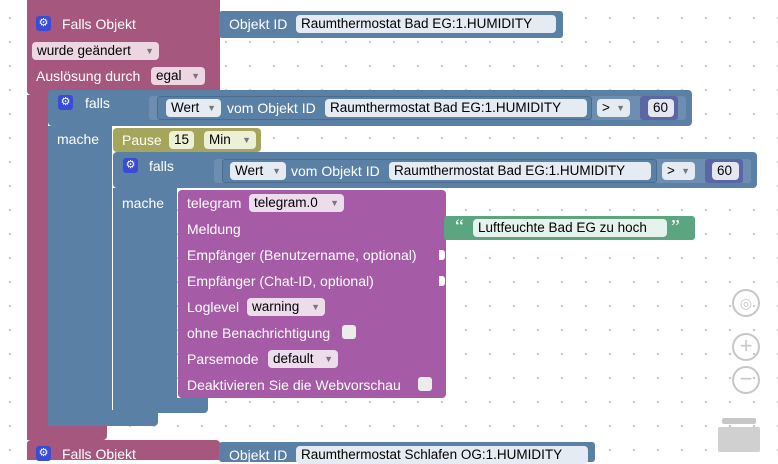 The width and height of the screenshot is (778, 464). I want to click on trigger-by-label: Auslösung durch, so click(88, 76).